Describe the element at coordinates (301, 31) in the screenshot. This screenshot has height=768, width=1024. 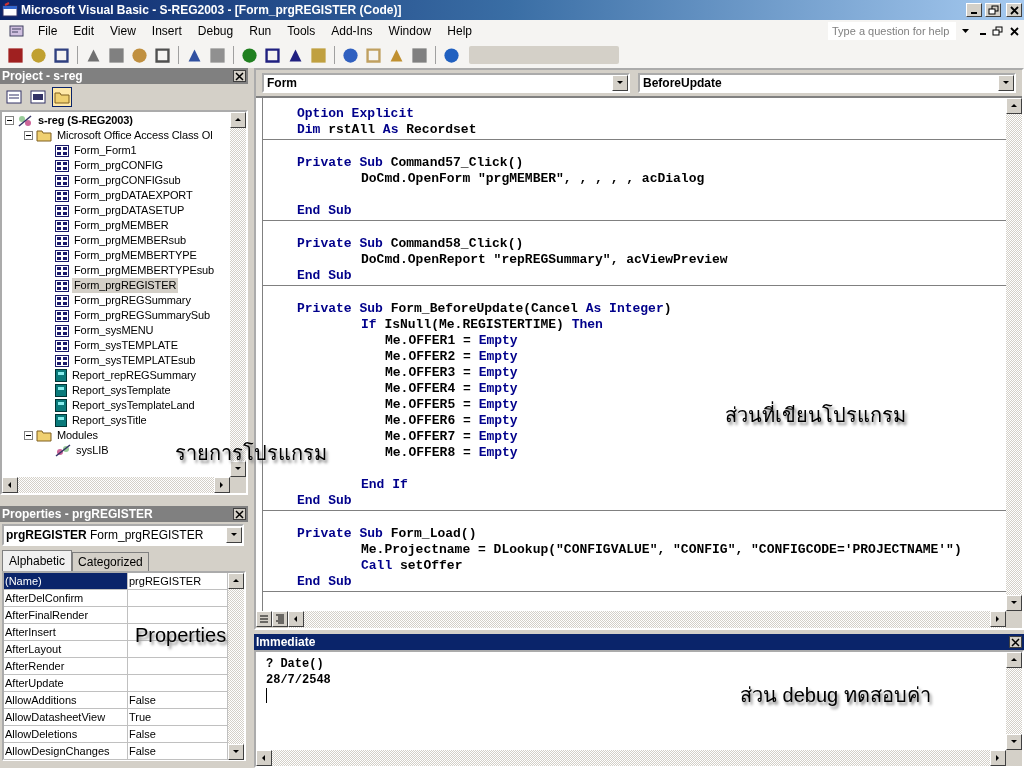
I see `menu-item: Tools` at that location.